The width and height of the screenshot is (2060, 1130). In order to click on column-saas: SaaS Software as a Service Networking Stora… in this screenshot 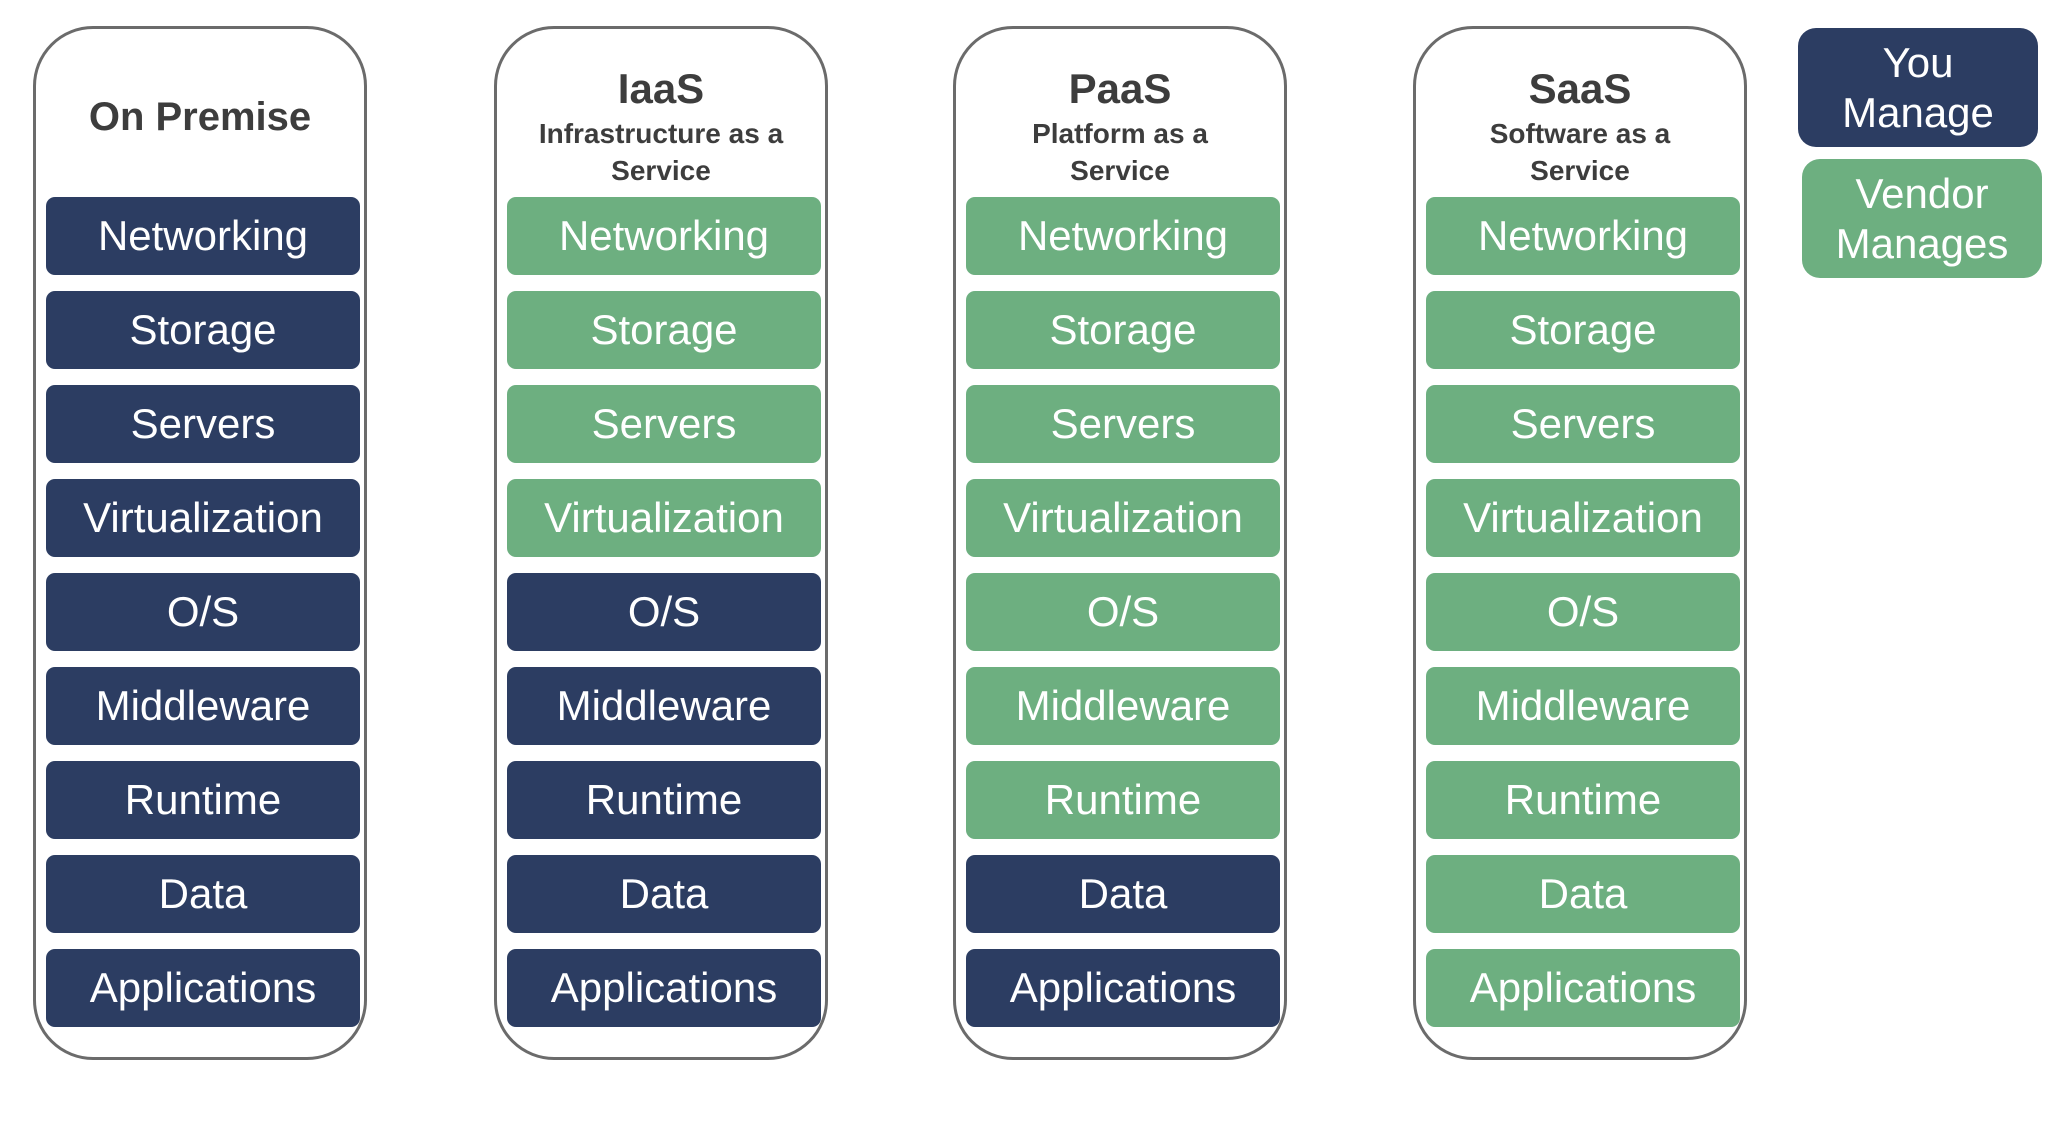, I will do `click(1580, 543)`.